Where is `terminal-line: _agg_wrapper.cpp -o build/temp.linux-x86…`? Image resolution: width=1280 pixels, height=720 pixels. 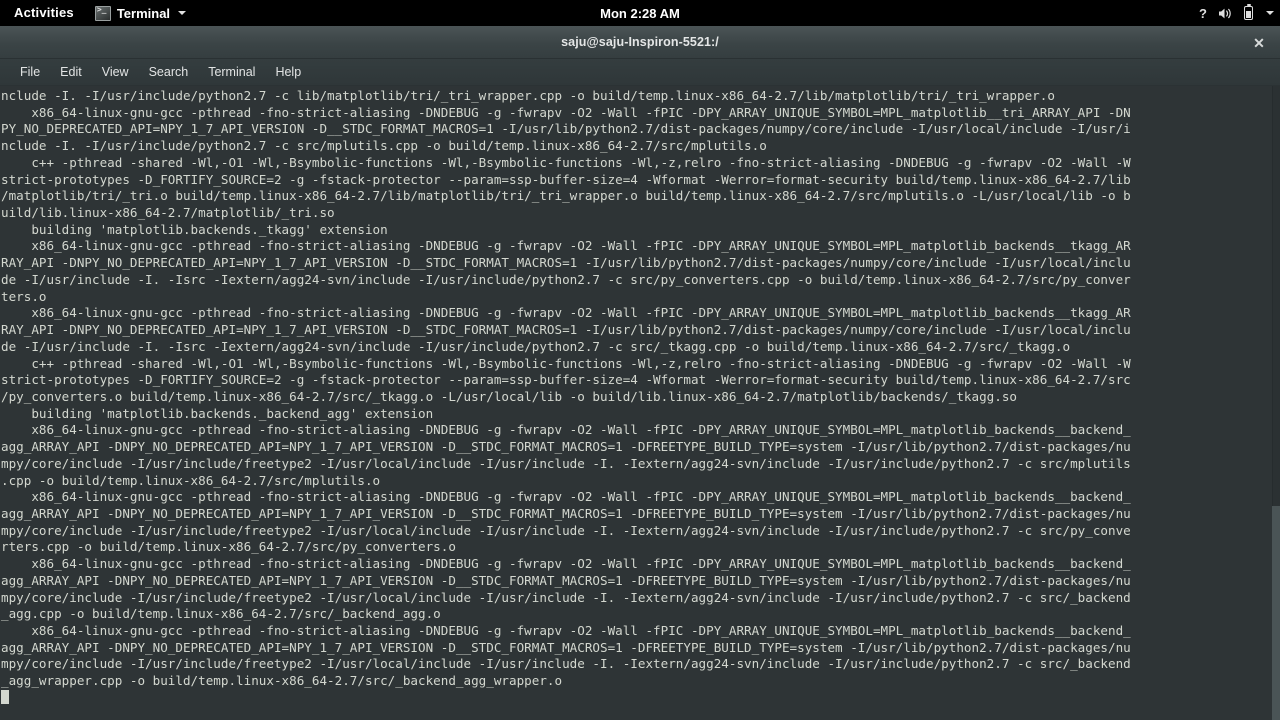 terminal-line: _agg_wrapper.cpp -o build/temp.linux-x86… is located at coordinates (282, 681).